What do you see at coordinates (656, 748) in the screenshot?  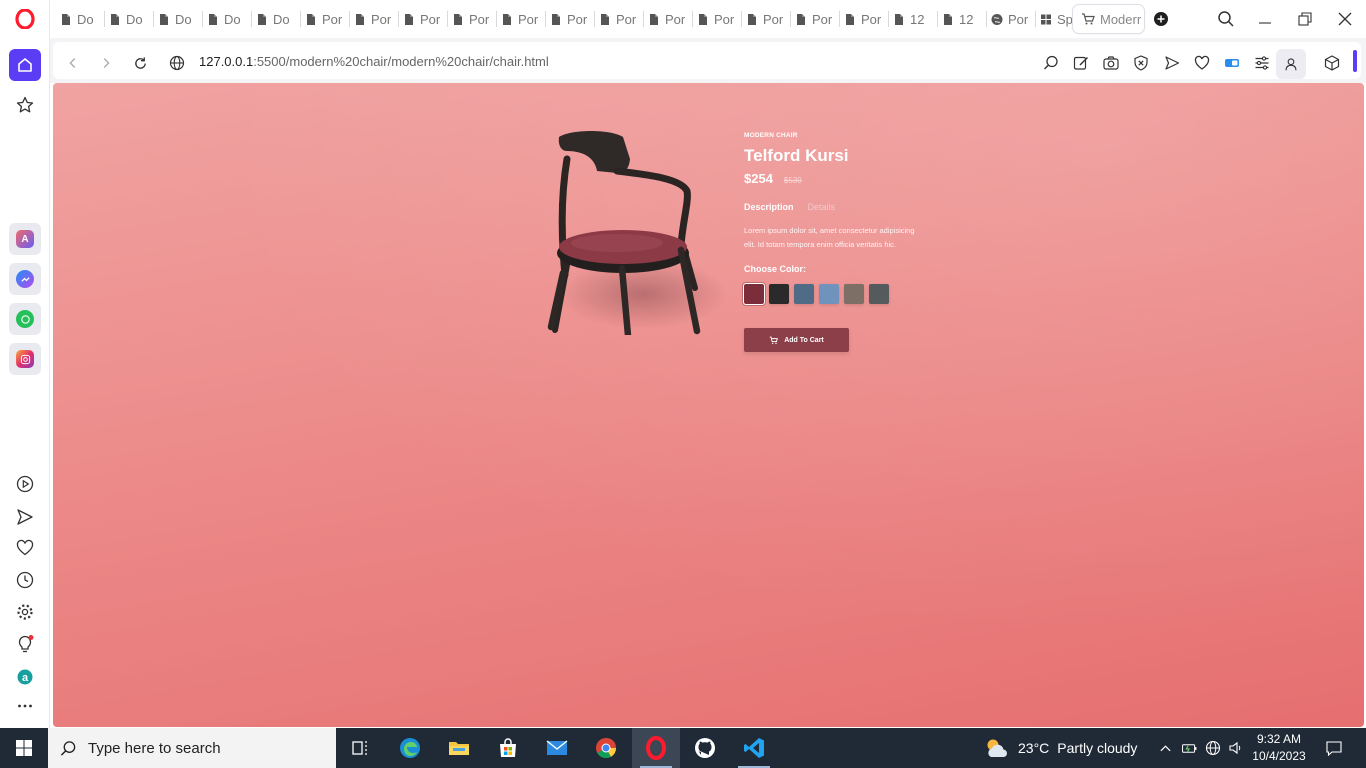 I see `opera-taskbar-icon` at bounding box center [656, 748].